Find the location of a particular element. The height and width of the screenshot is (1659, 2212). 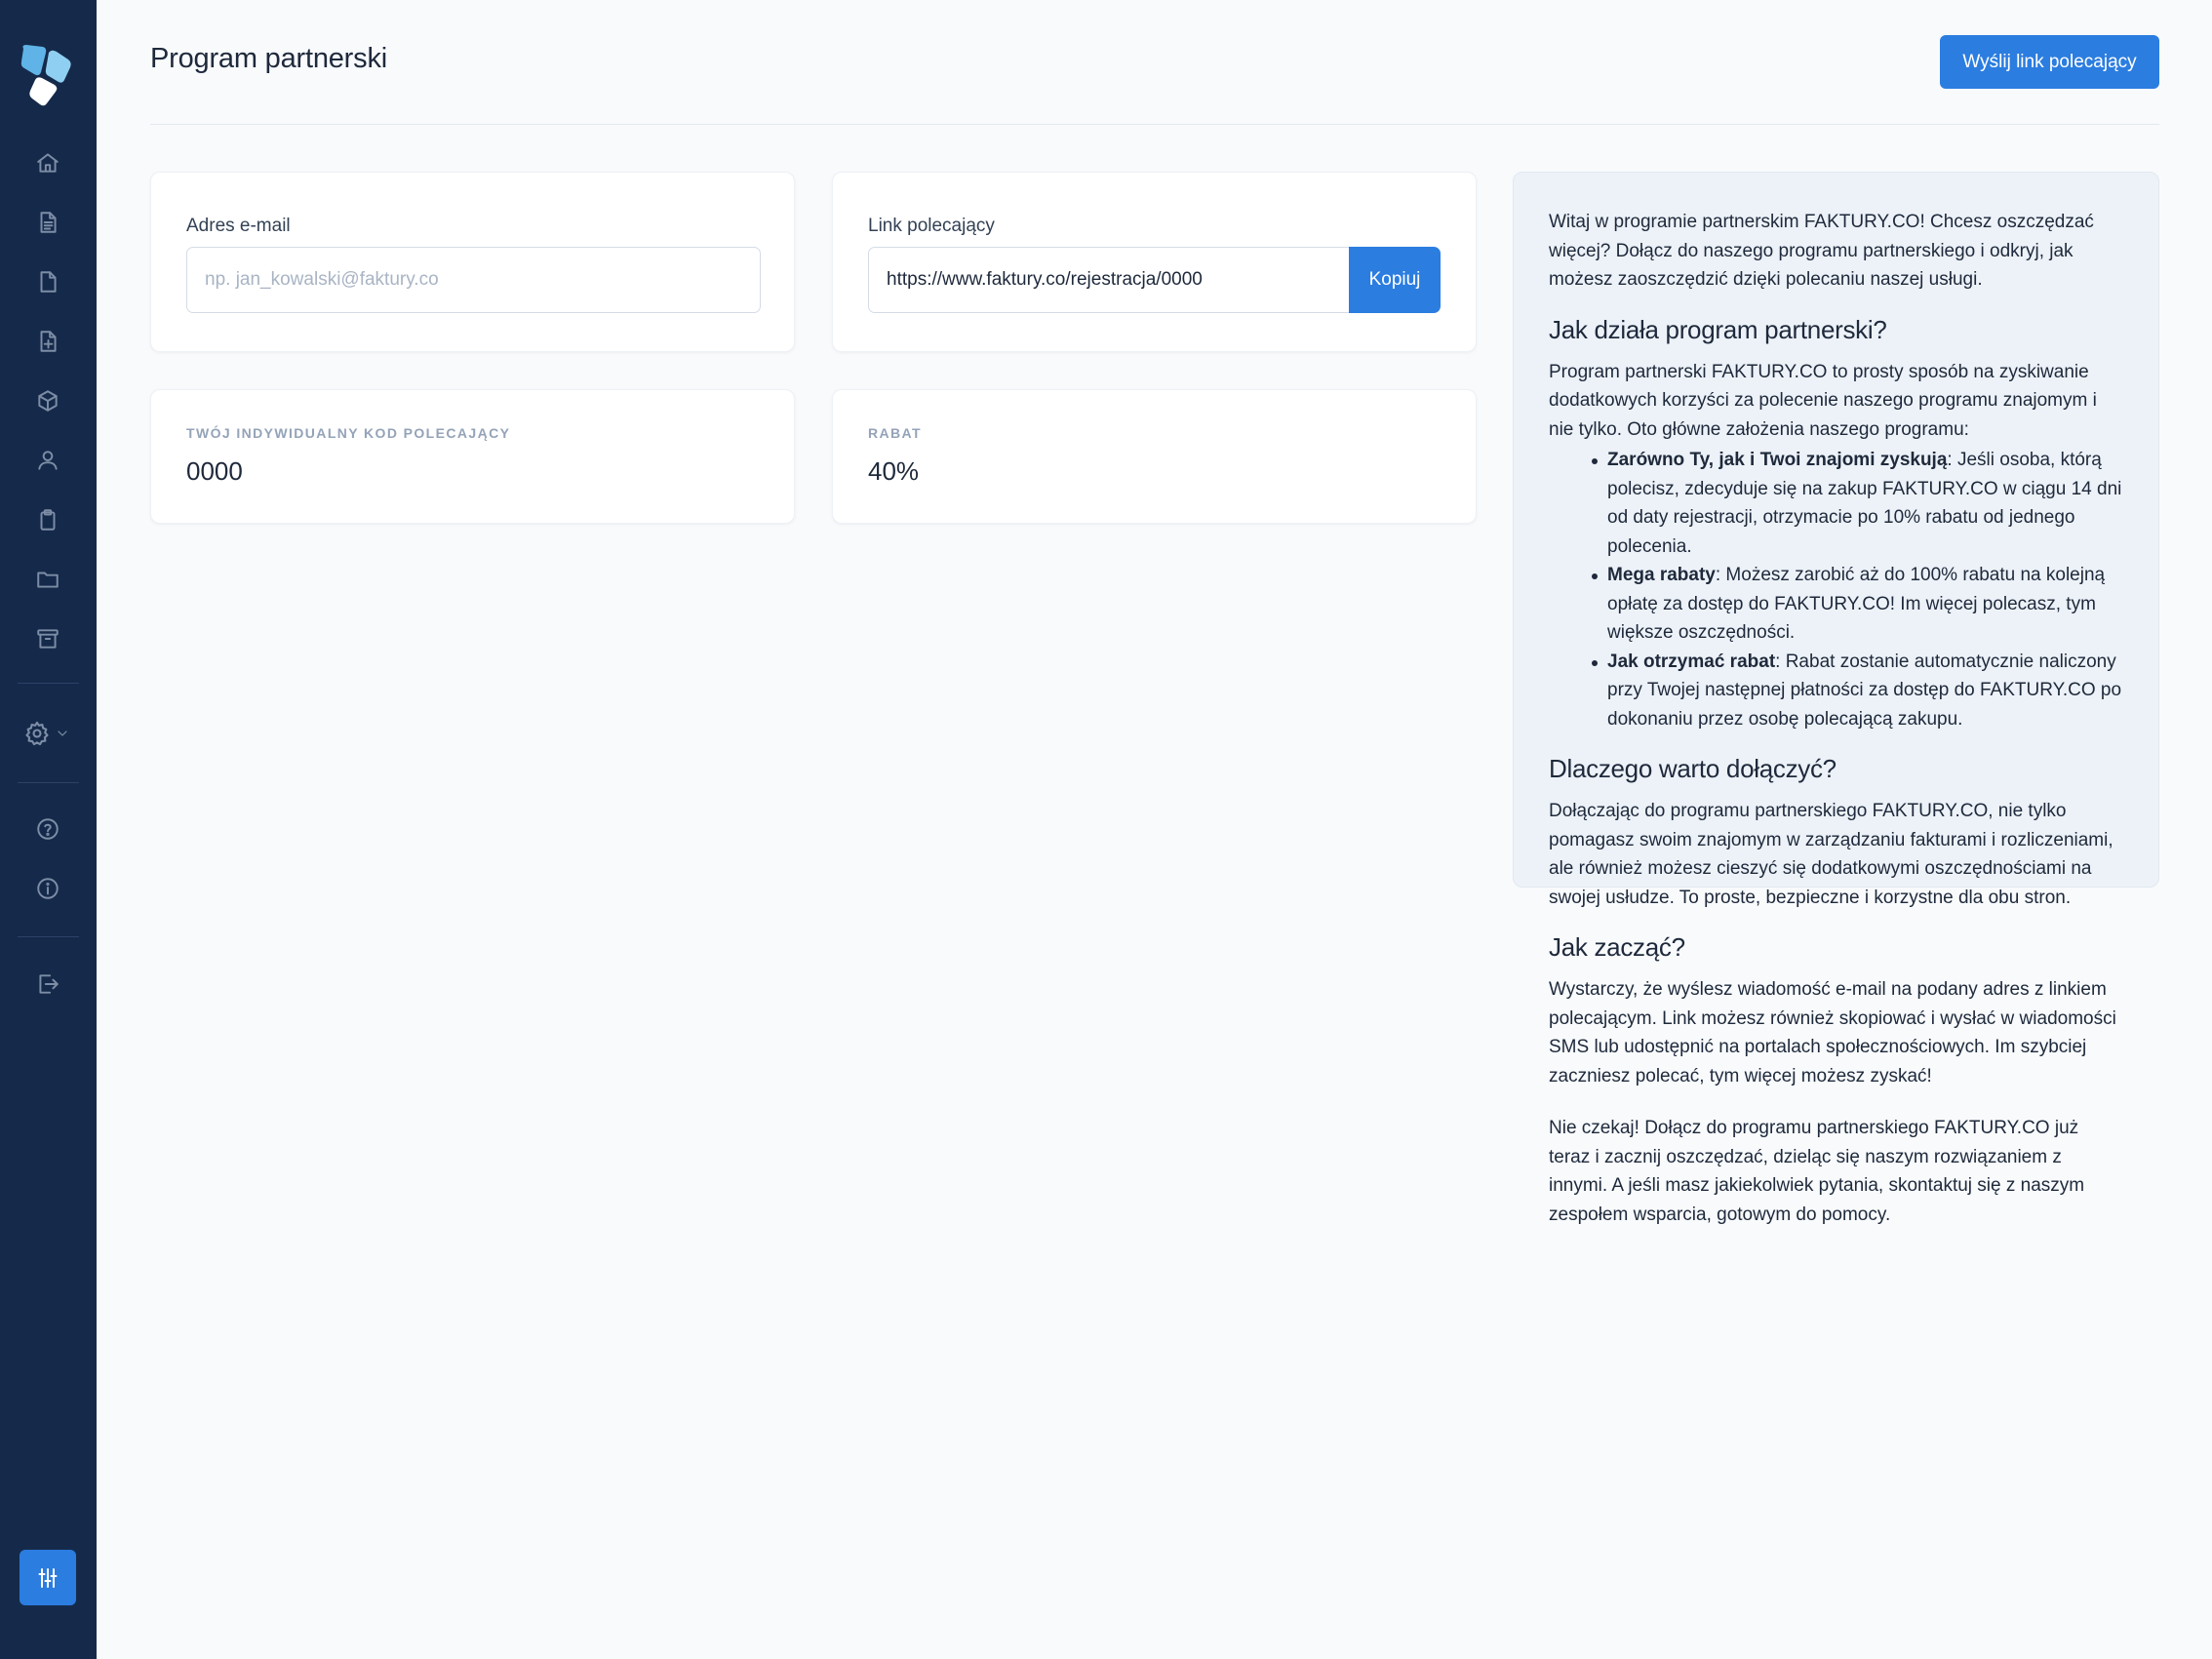

referral-code-label: Twój indywidualny kod polecający is located at coordinates (348, 433).